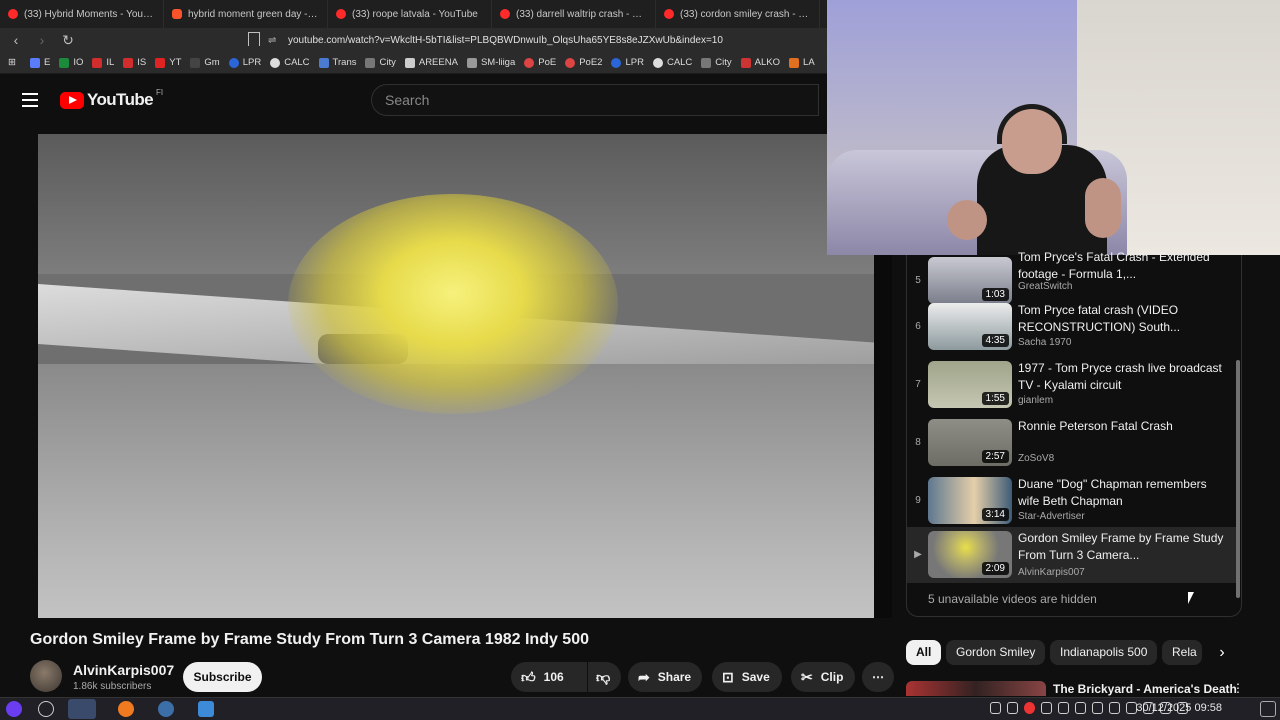 The height and width of the screenshot is (720, 1280). I want to click on display-icon, so click(1114, 708).